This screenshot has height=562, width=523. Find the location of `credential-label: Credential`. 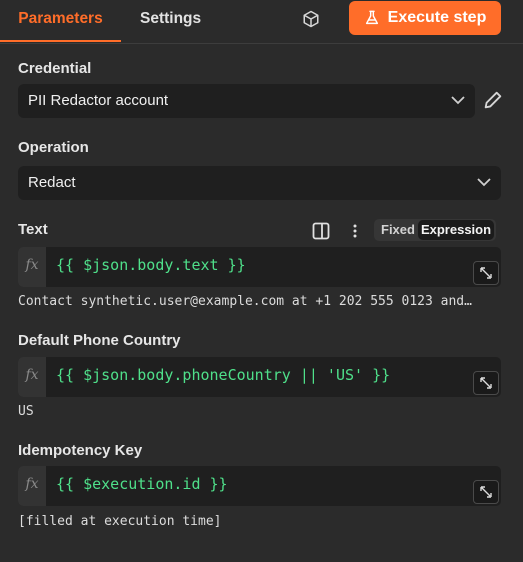

credential-label: Credential is located at coordinates (55, 68).